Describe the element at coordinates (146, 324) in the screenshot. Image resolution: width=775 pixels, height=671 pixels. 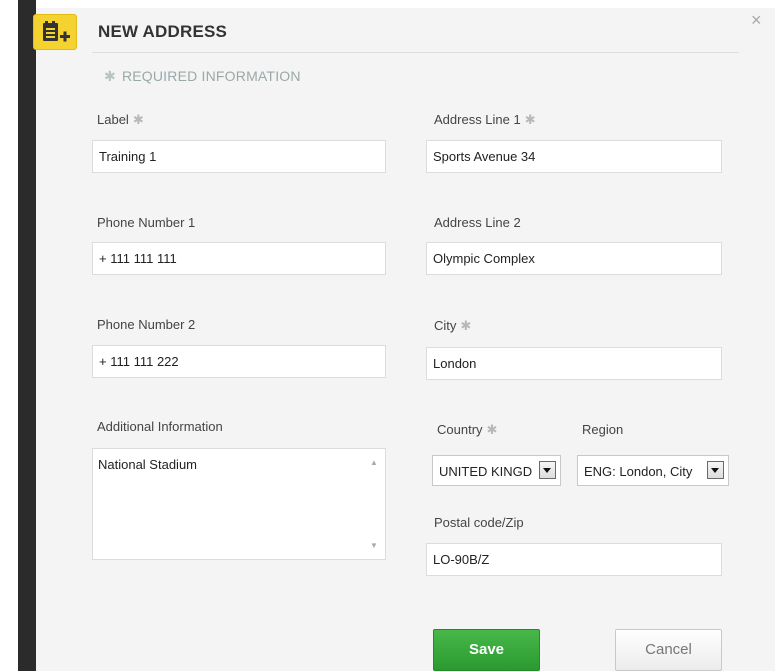
I see `phone-number-2-label: Phone Number 2` at that location.